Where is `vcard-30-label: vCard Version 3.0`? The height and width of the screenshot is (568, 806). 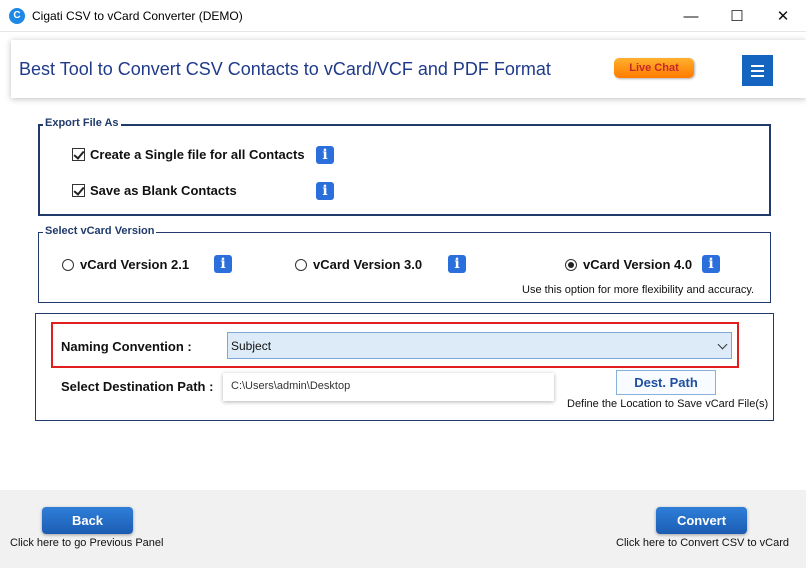 vcard-30-label: vCard Version 3.0 is located at coordinates (368, 264).